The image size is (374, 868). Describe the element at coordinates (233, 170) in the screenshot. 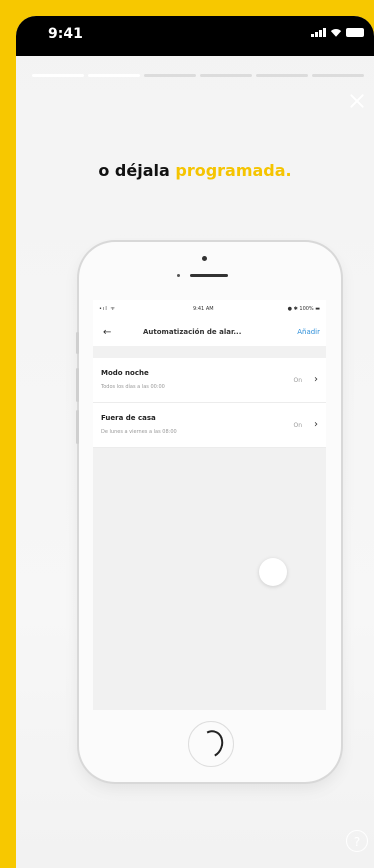

I see `headline-accent: programada.` at that location.